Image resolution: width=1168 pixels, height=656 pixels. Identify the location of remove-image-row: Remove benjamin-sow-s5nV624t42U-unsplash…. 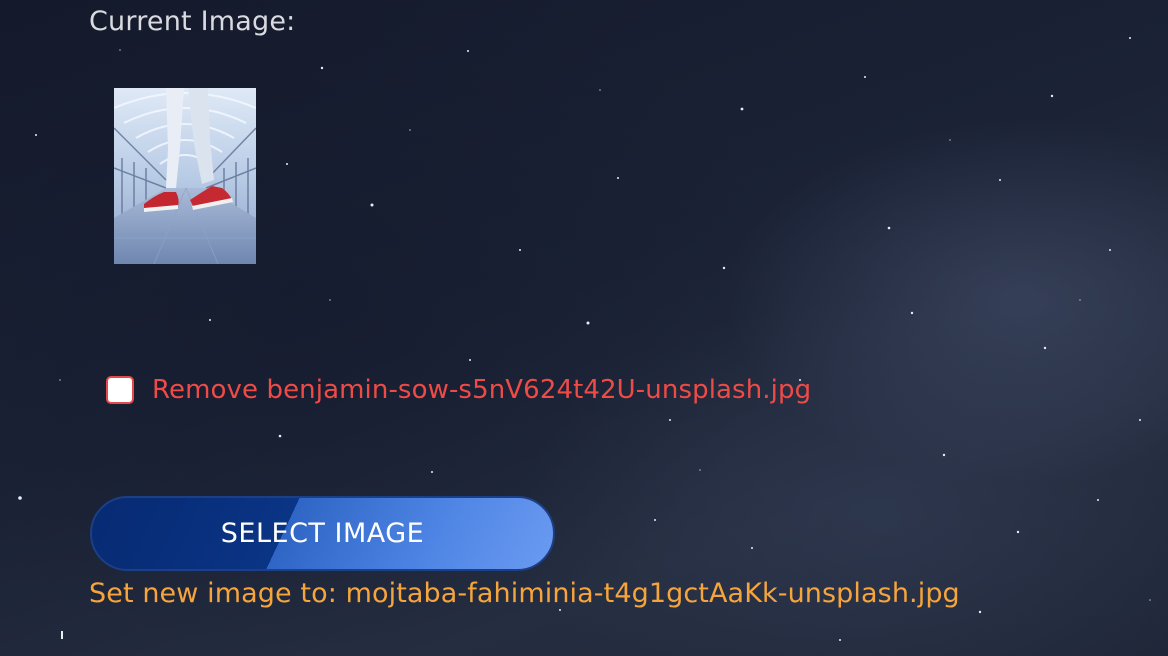
(458, 390).